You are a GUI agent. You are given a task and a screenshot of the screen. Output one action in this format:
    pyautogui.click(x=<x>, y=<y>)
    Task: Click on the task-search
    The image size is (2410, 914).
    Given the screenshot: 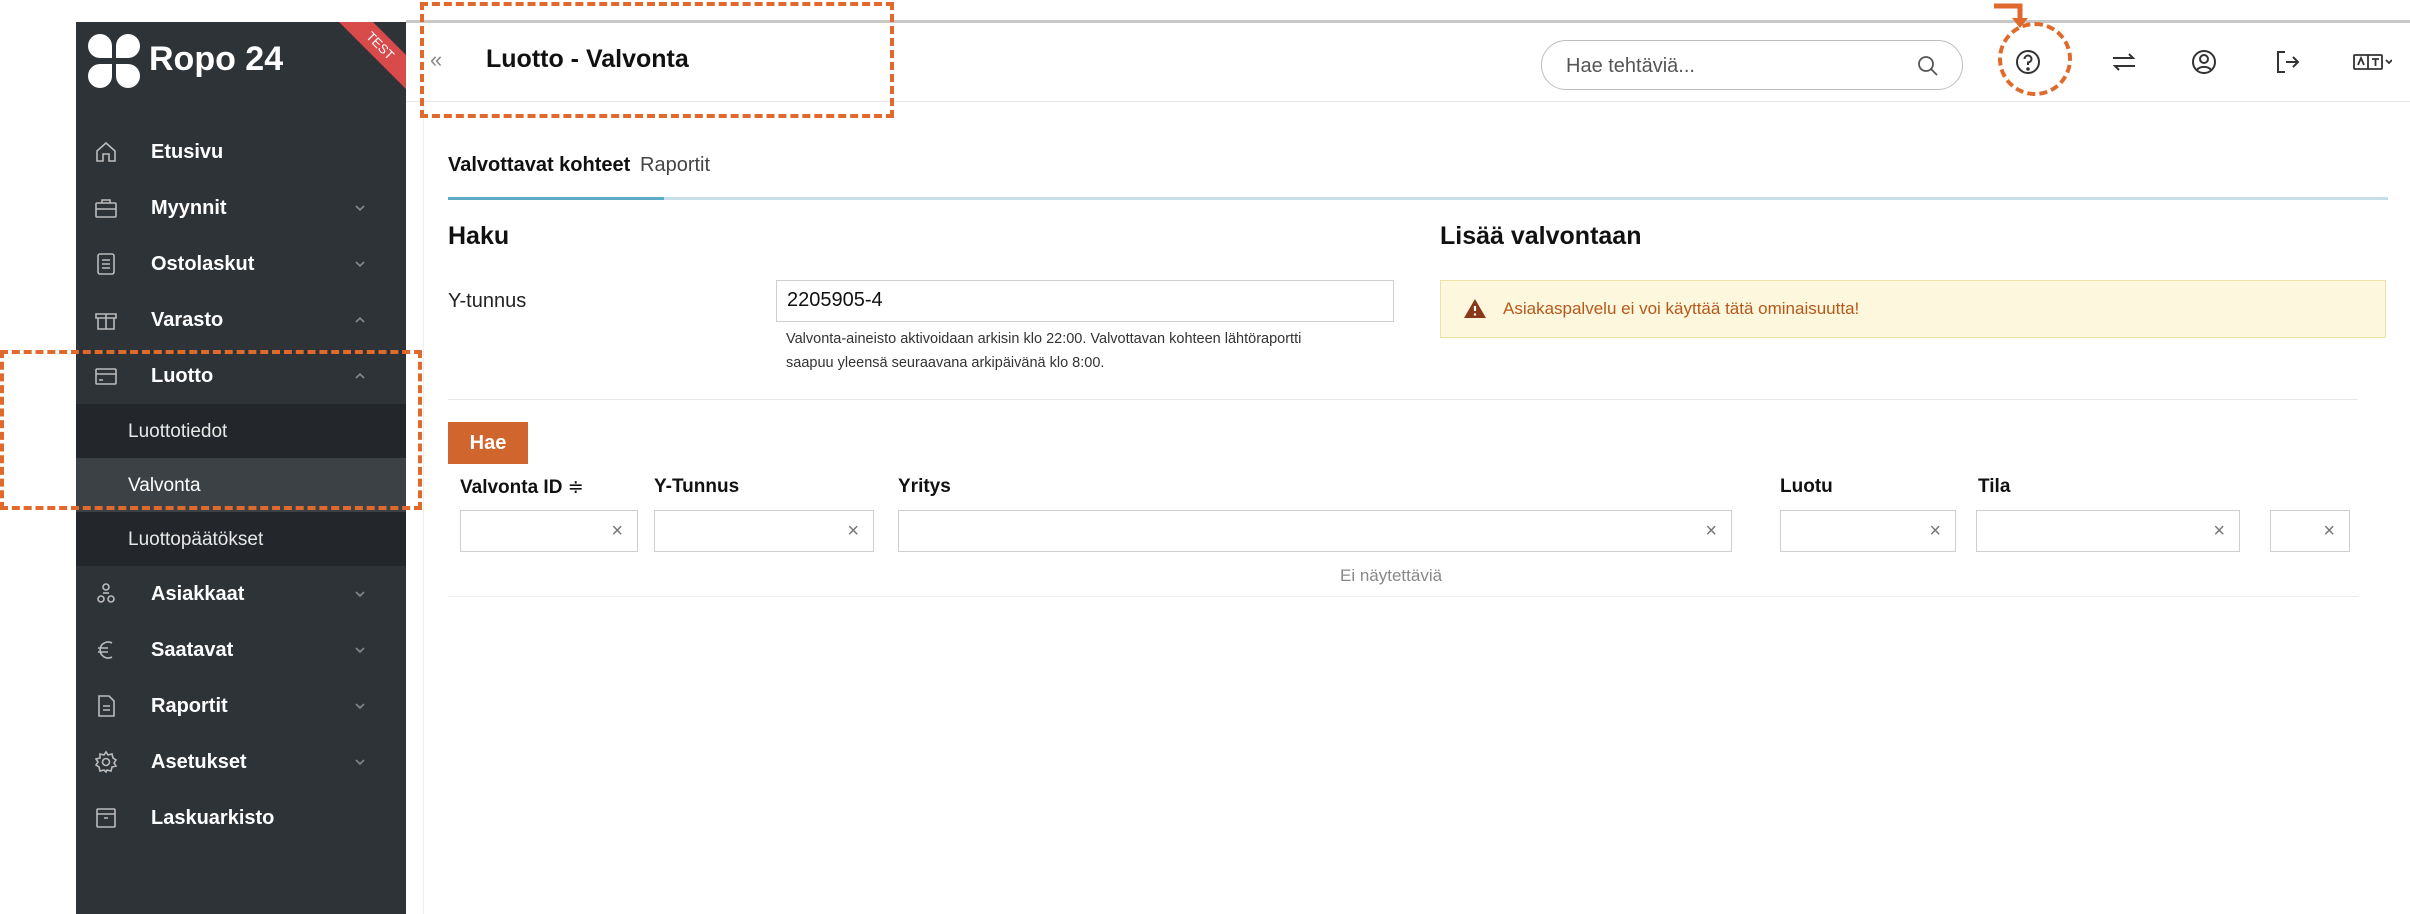 What is the action you would take?
    pyautogui.click(x=1752, y=65)
    